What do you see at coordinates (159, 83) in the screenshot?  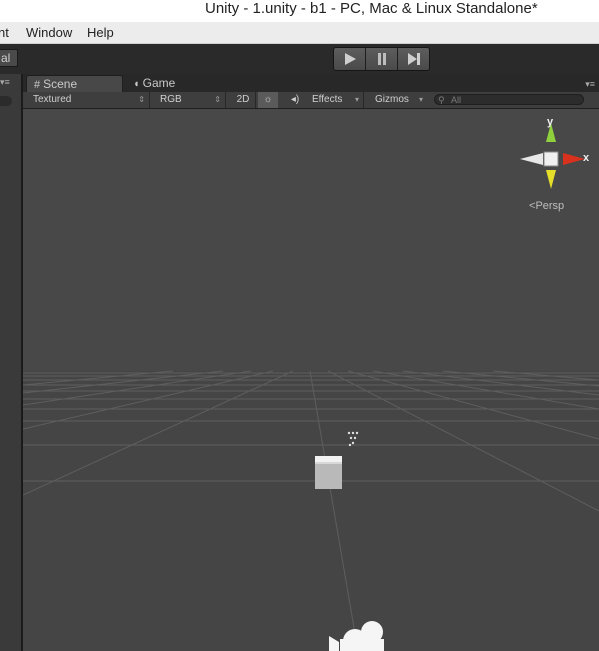 I see `tab-game-label: Game` at bounding box center [159, 83].